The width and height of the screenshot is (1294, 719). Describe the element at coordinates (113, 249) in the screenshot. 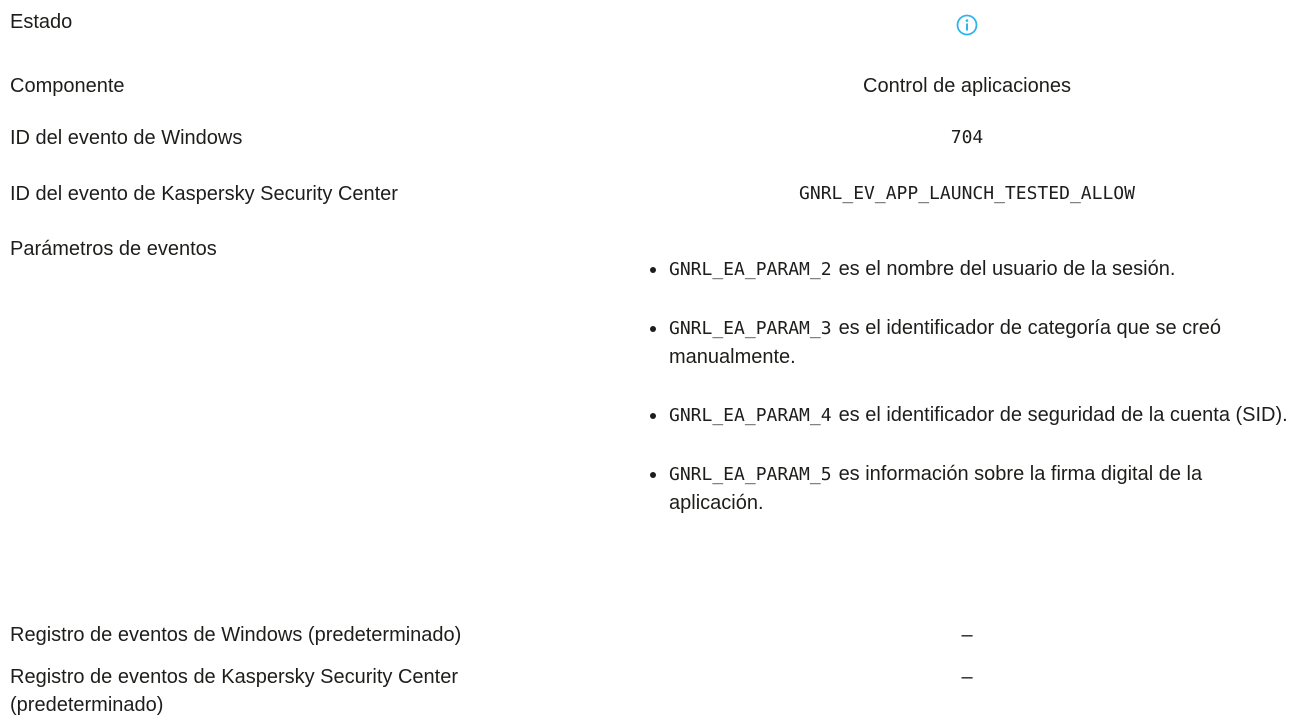

I see `event-params-label: Parámetros de eventos` at that location.